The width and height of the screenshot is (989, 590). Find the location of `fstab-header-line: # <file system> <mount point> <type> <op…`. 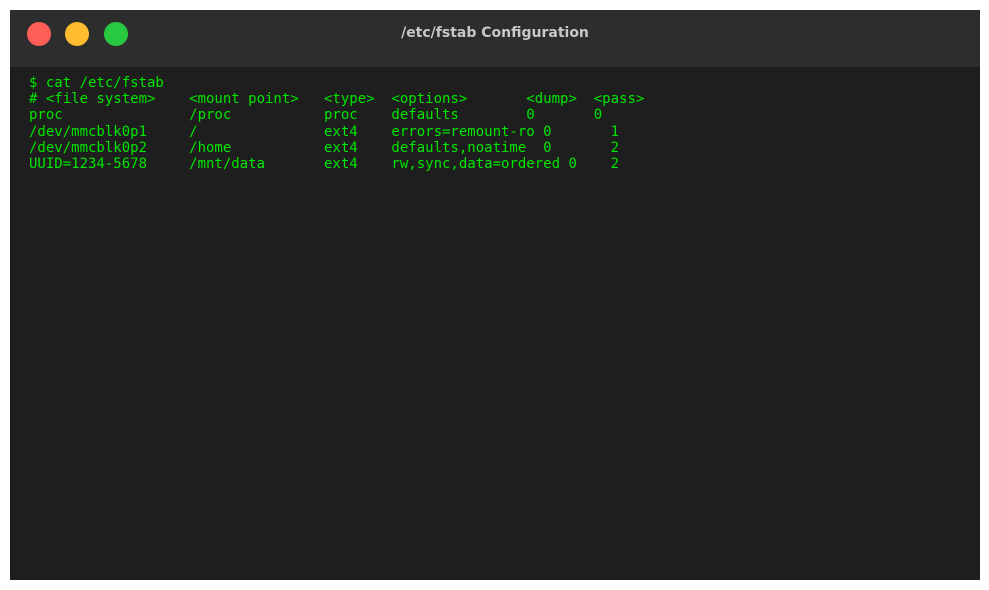

fstab-header-line: # <file system> <mount point> <type> <op… is located at coordinates (337, 99).